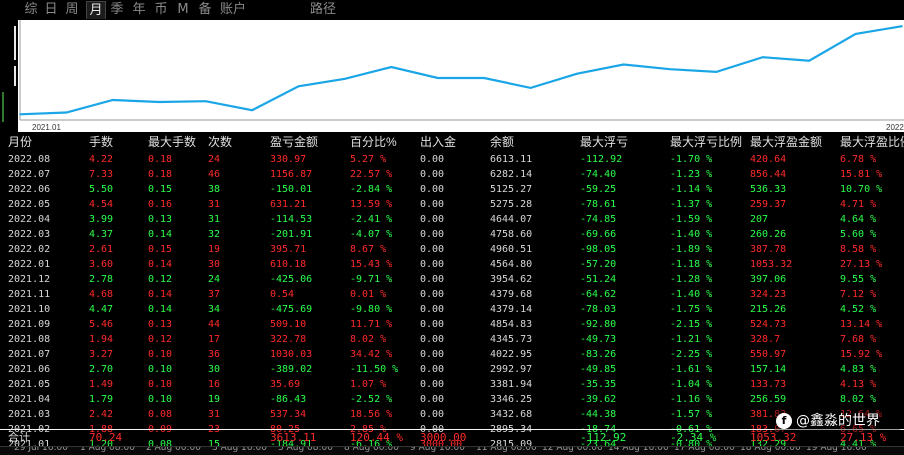  I want to click on table-cell-flp: -1.75 %, so click(691, 309).